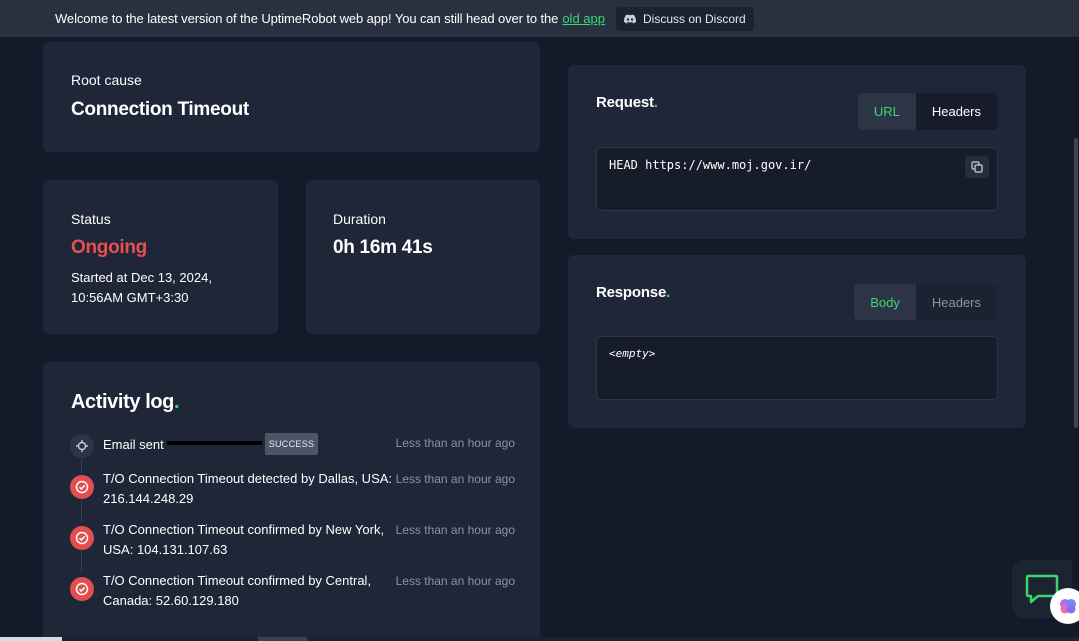 The height and width of the screenshot is (641, 1079). What do you see at coordinates (885, 302) in the screenshot?
I see `tab-body: Body` at bounding box center [885, 302].